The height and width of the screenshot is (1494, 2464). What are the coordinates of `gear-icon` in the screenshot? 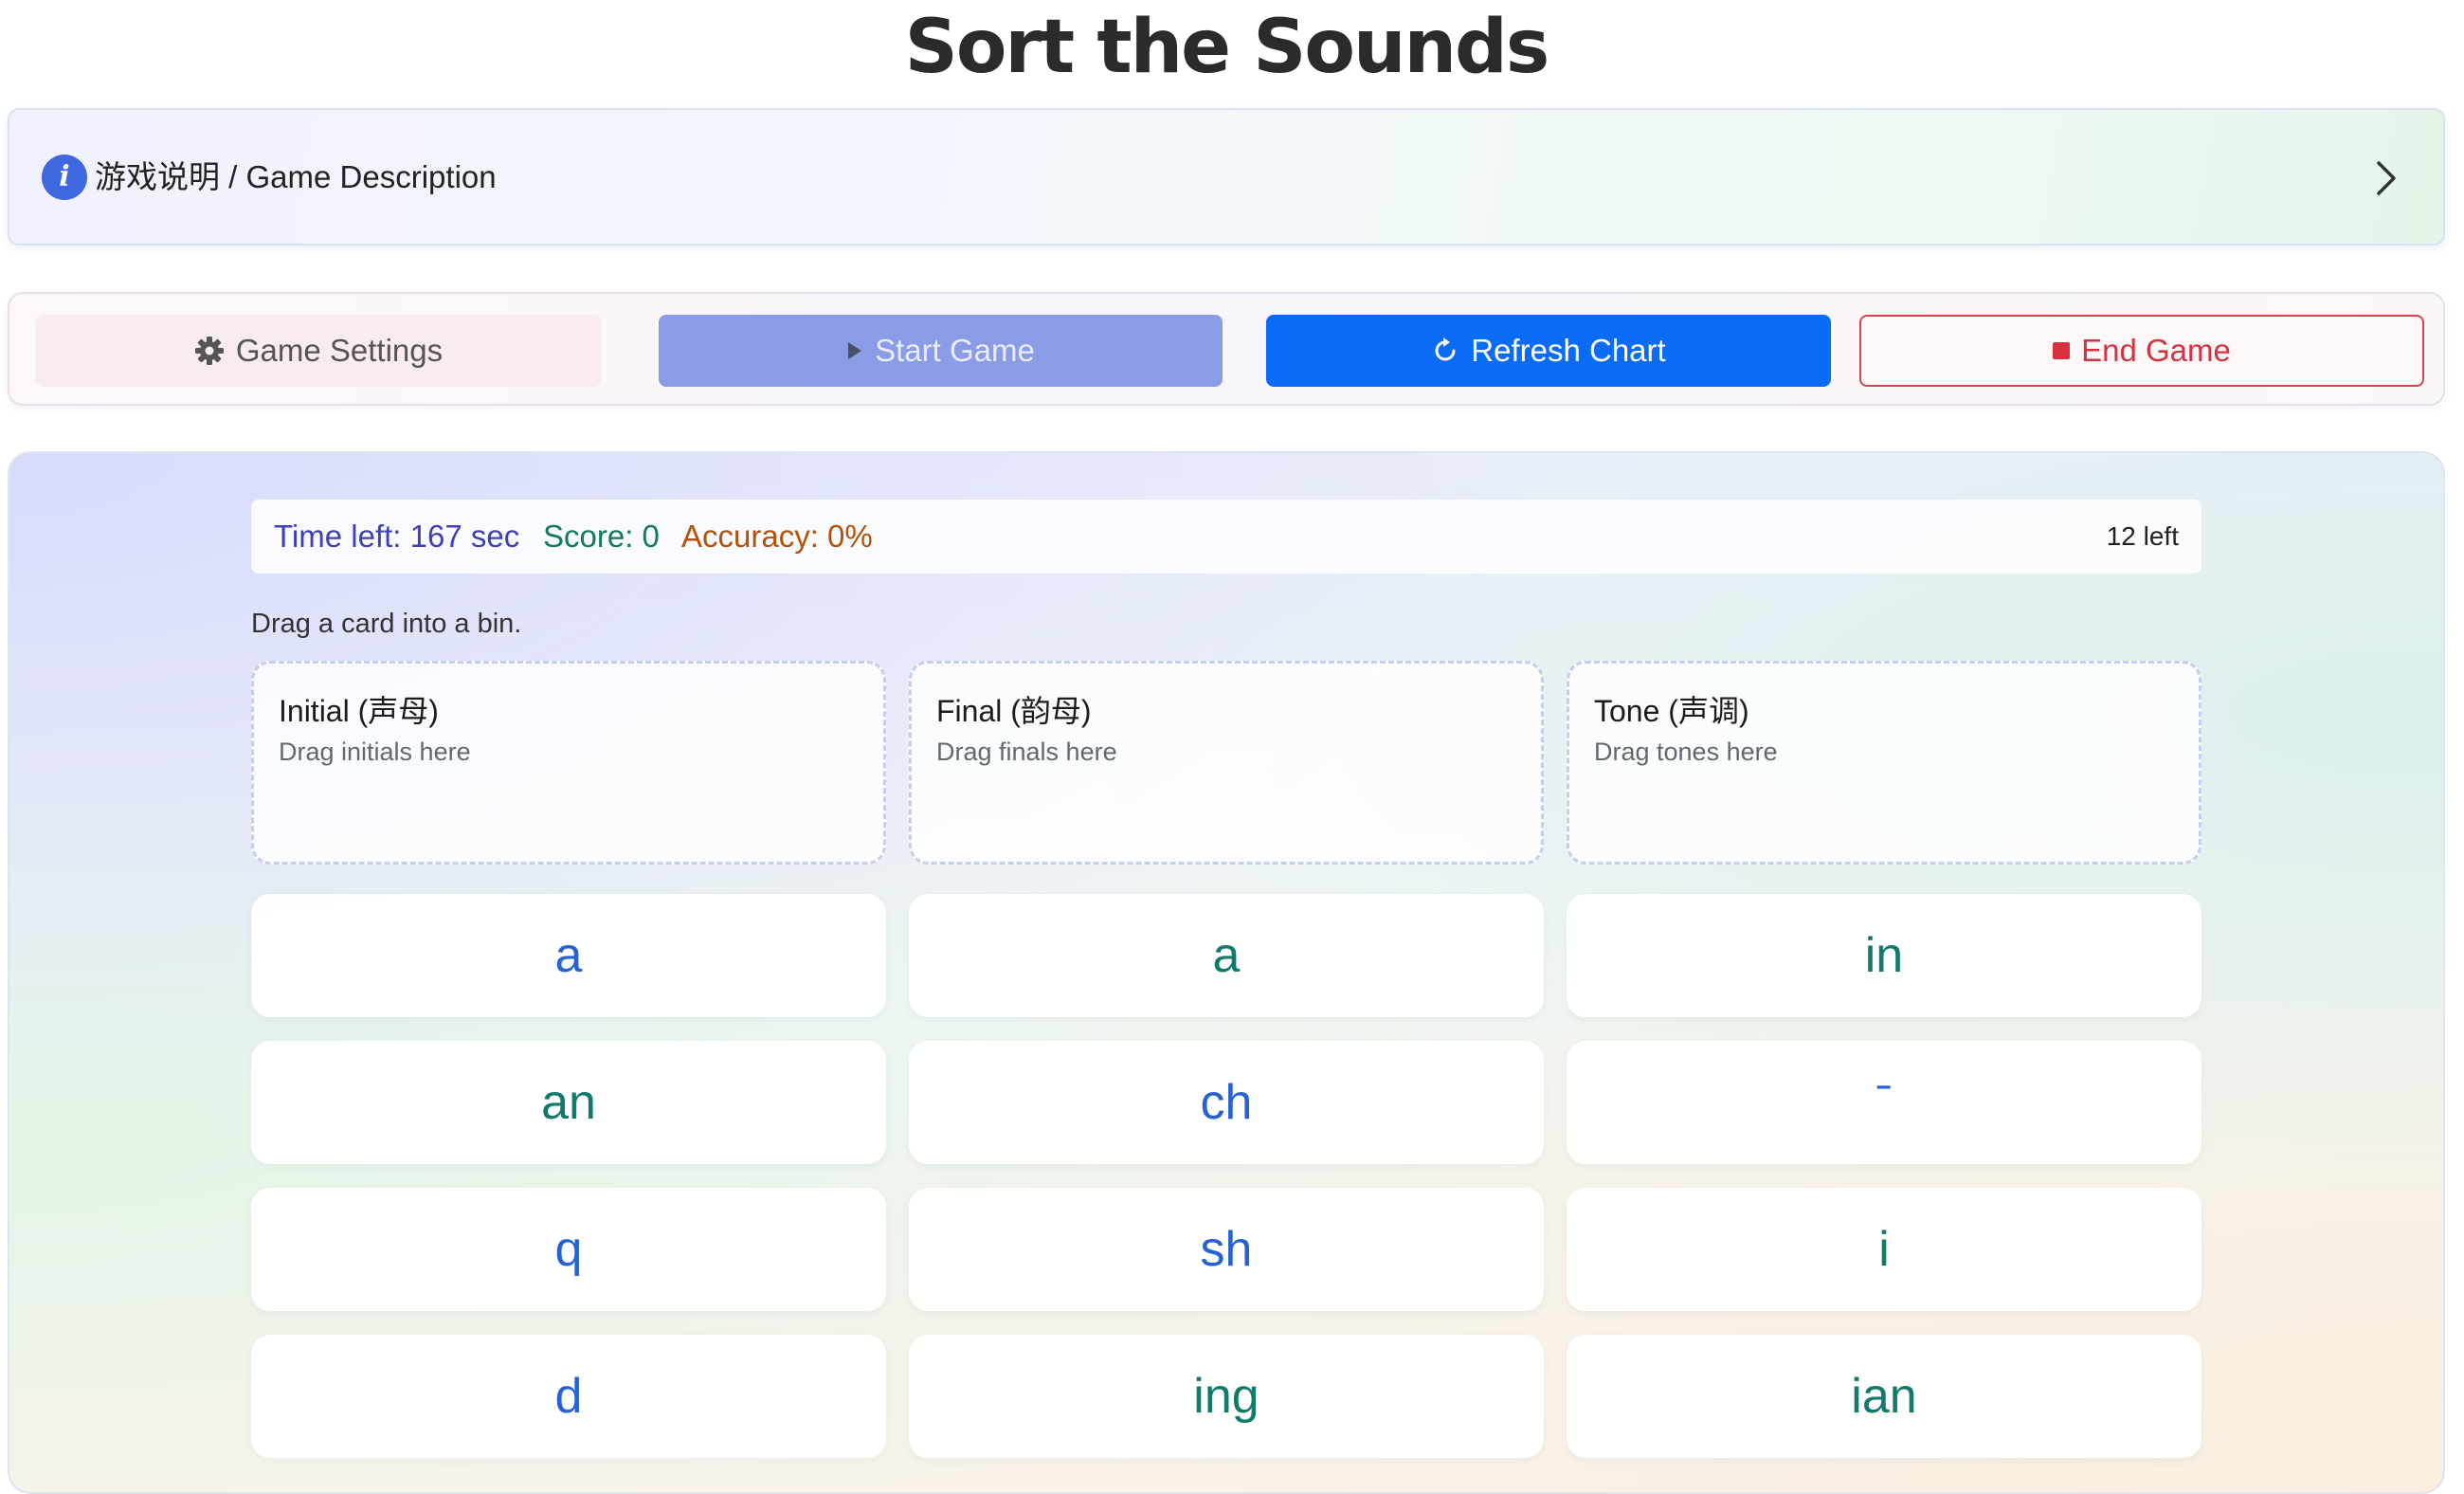 It's located at (209, 351).